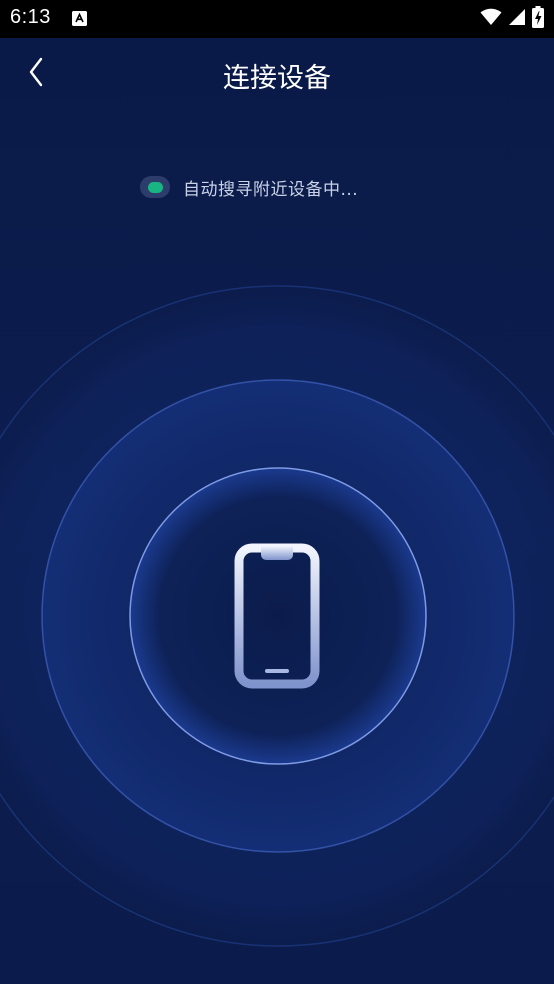  I want to click on status-bar: 6:13, so click(277, 19).